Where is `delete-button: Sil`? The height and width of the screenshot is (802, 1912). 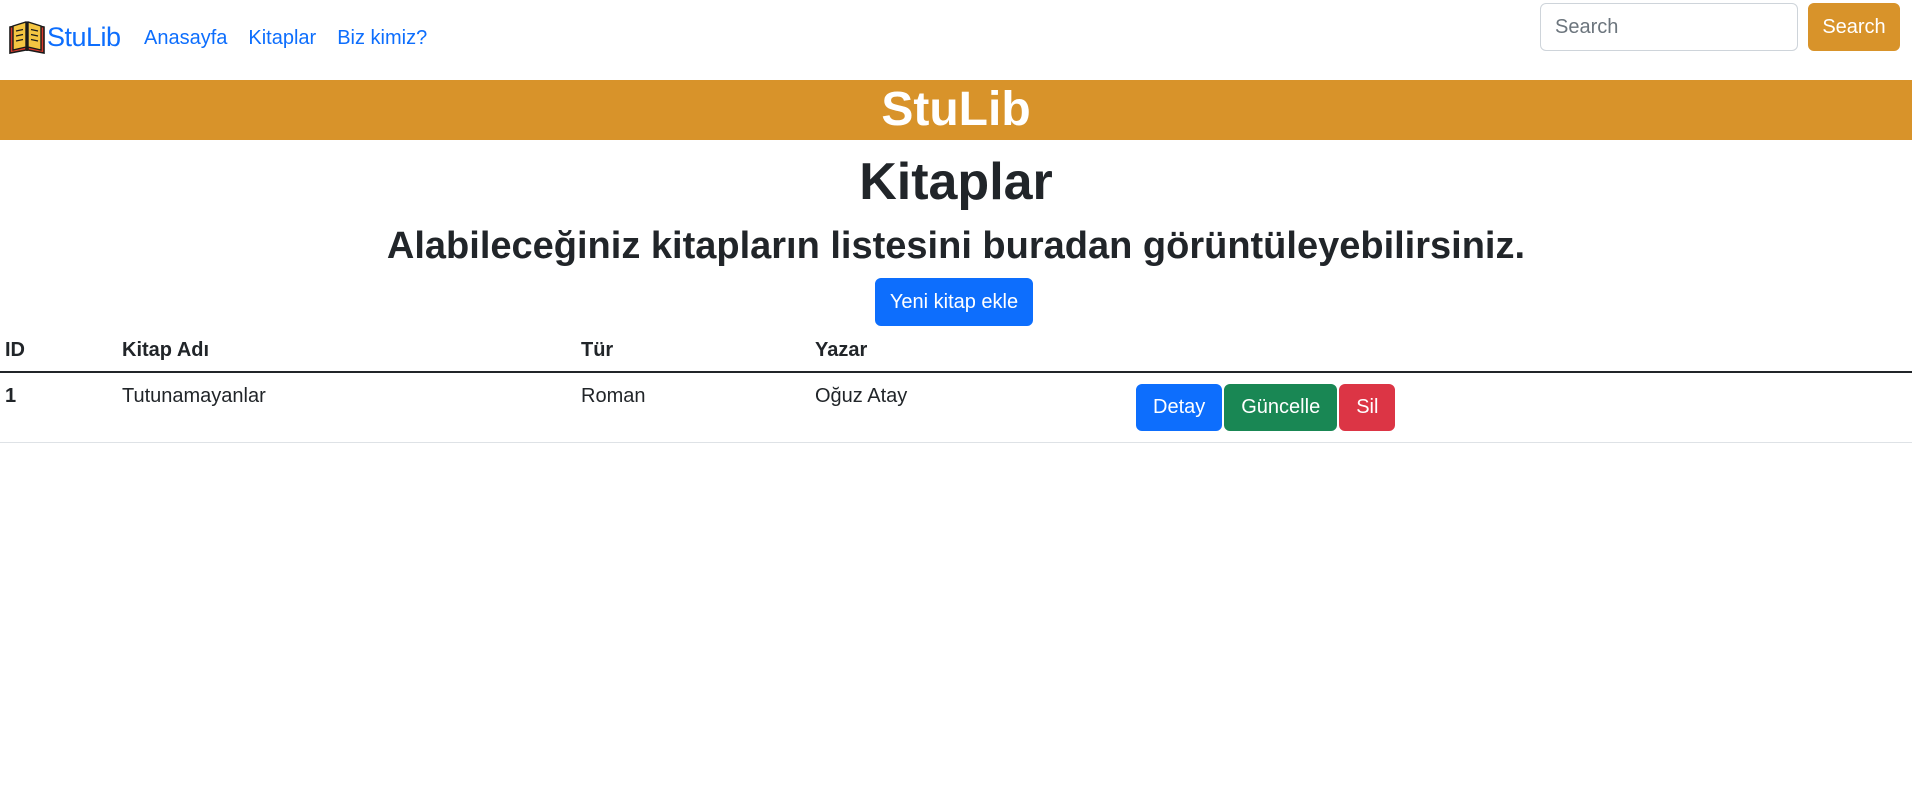 delete-button: Sil is located at coordinates (1367, 407).